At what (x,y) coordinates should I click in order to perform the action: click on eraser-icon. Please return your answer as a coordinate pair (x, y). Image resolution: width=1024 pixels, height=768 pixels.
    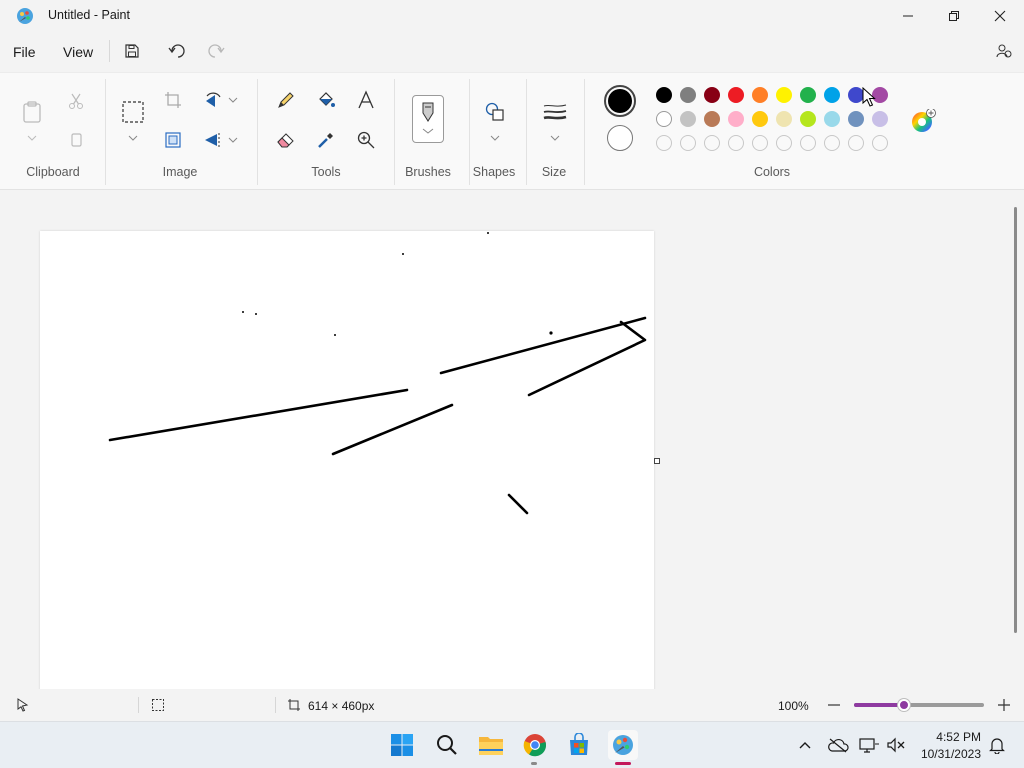
    Looking at the image, I should click on (286, 140).